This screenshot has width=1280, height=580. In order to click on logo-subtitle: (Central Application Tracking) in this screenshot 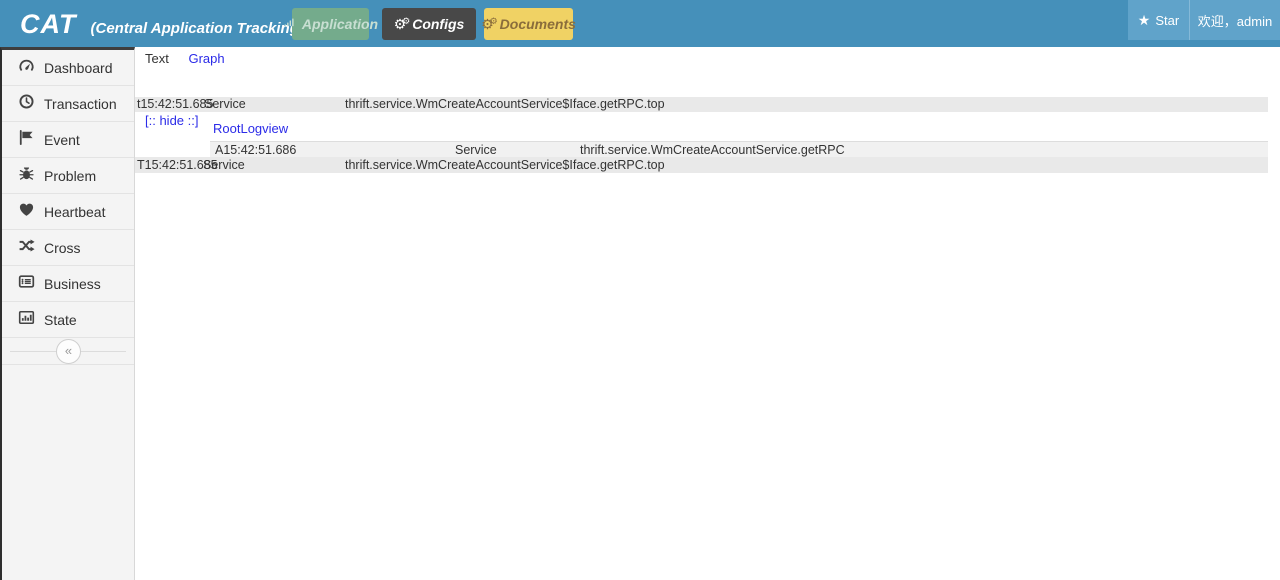, I will do `click(197, 28)`.